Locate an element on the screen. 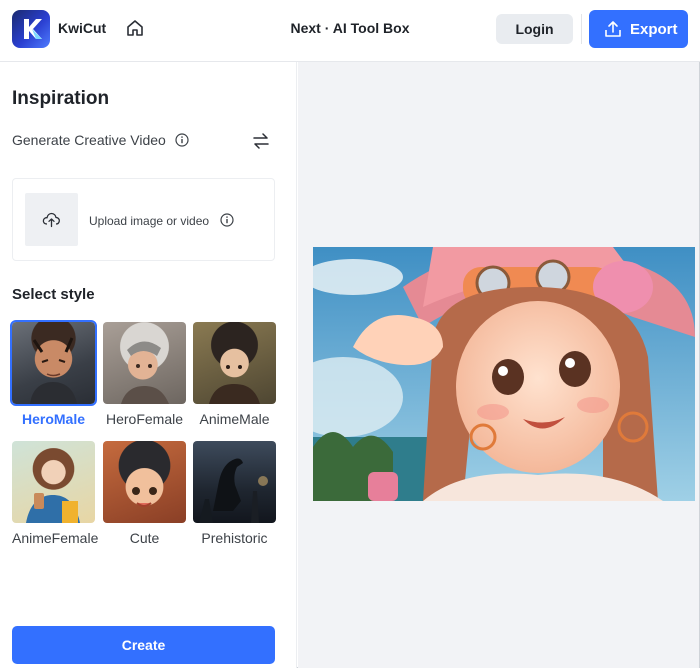 This screenshot has height=668, width=700. logo-k-icon is located at coordinates (33, 29).